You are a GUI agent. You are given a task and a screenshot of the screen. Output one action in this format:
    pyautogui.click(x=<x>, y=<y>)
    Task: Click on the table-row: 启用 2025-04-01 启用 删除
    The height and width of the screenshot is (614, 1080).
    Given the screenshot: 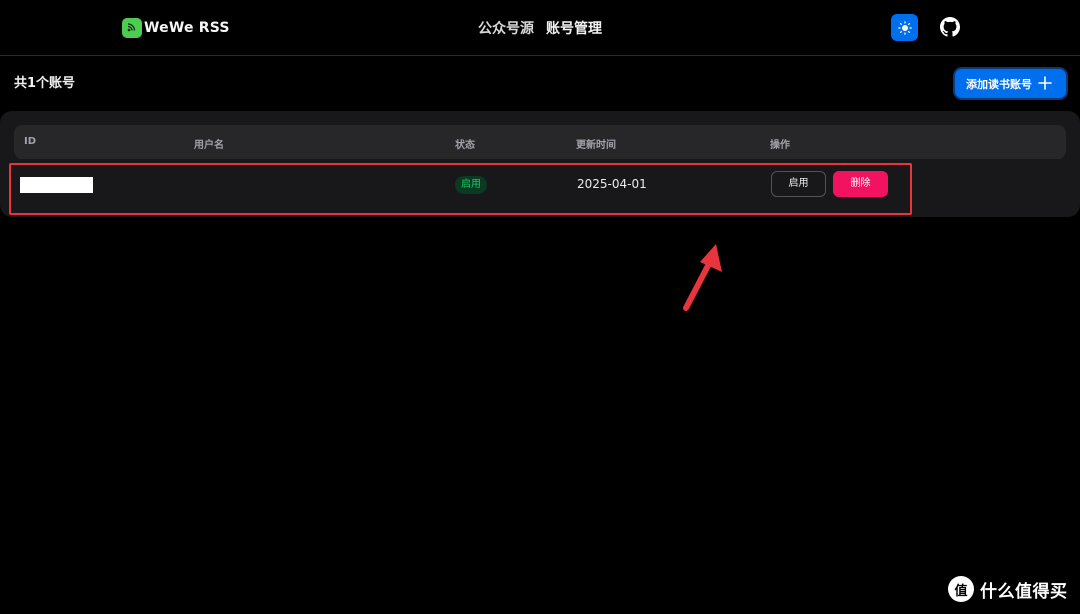 What is the action you would take?
    pyautogui.click(x=462, y=188)
    